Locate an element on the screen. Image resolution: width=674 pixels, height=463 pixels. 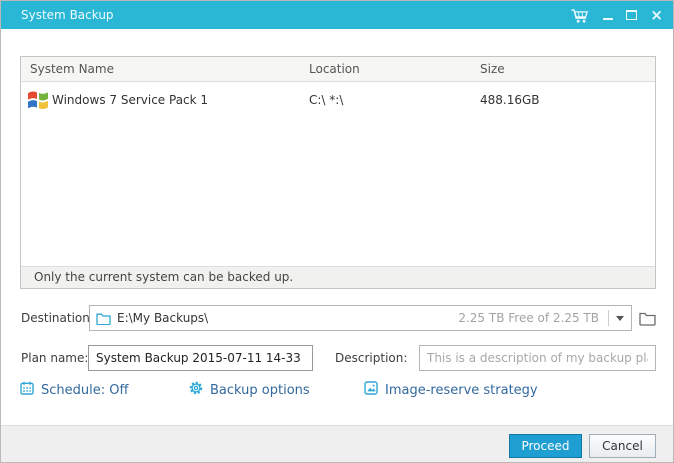
list-header: System Name Location Size is located at coordinates (338, 69).